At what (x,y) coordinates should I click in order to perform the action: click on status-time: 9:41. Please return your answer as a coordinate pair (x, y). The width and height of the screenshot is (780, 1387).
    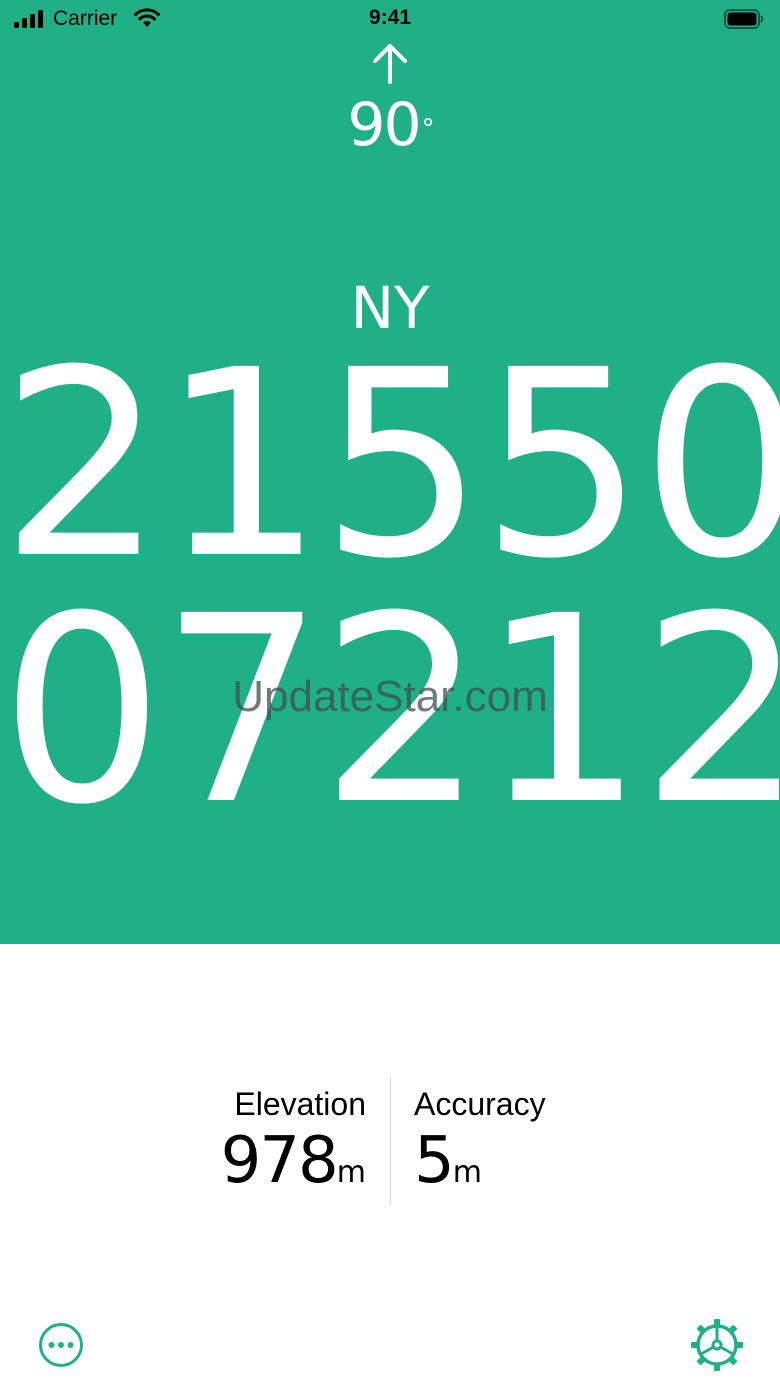
    Looking at the image, I should click on (390, 17).